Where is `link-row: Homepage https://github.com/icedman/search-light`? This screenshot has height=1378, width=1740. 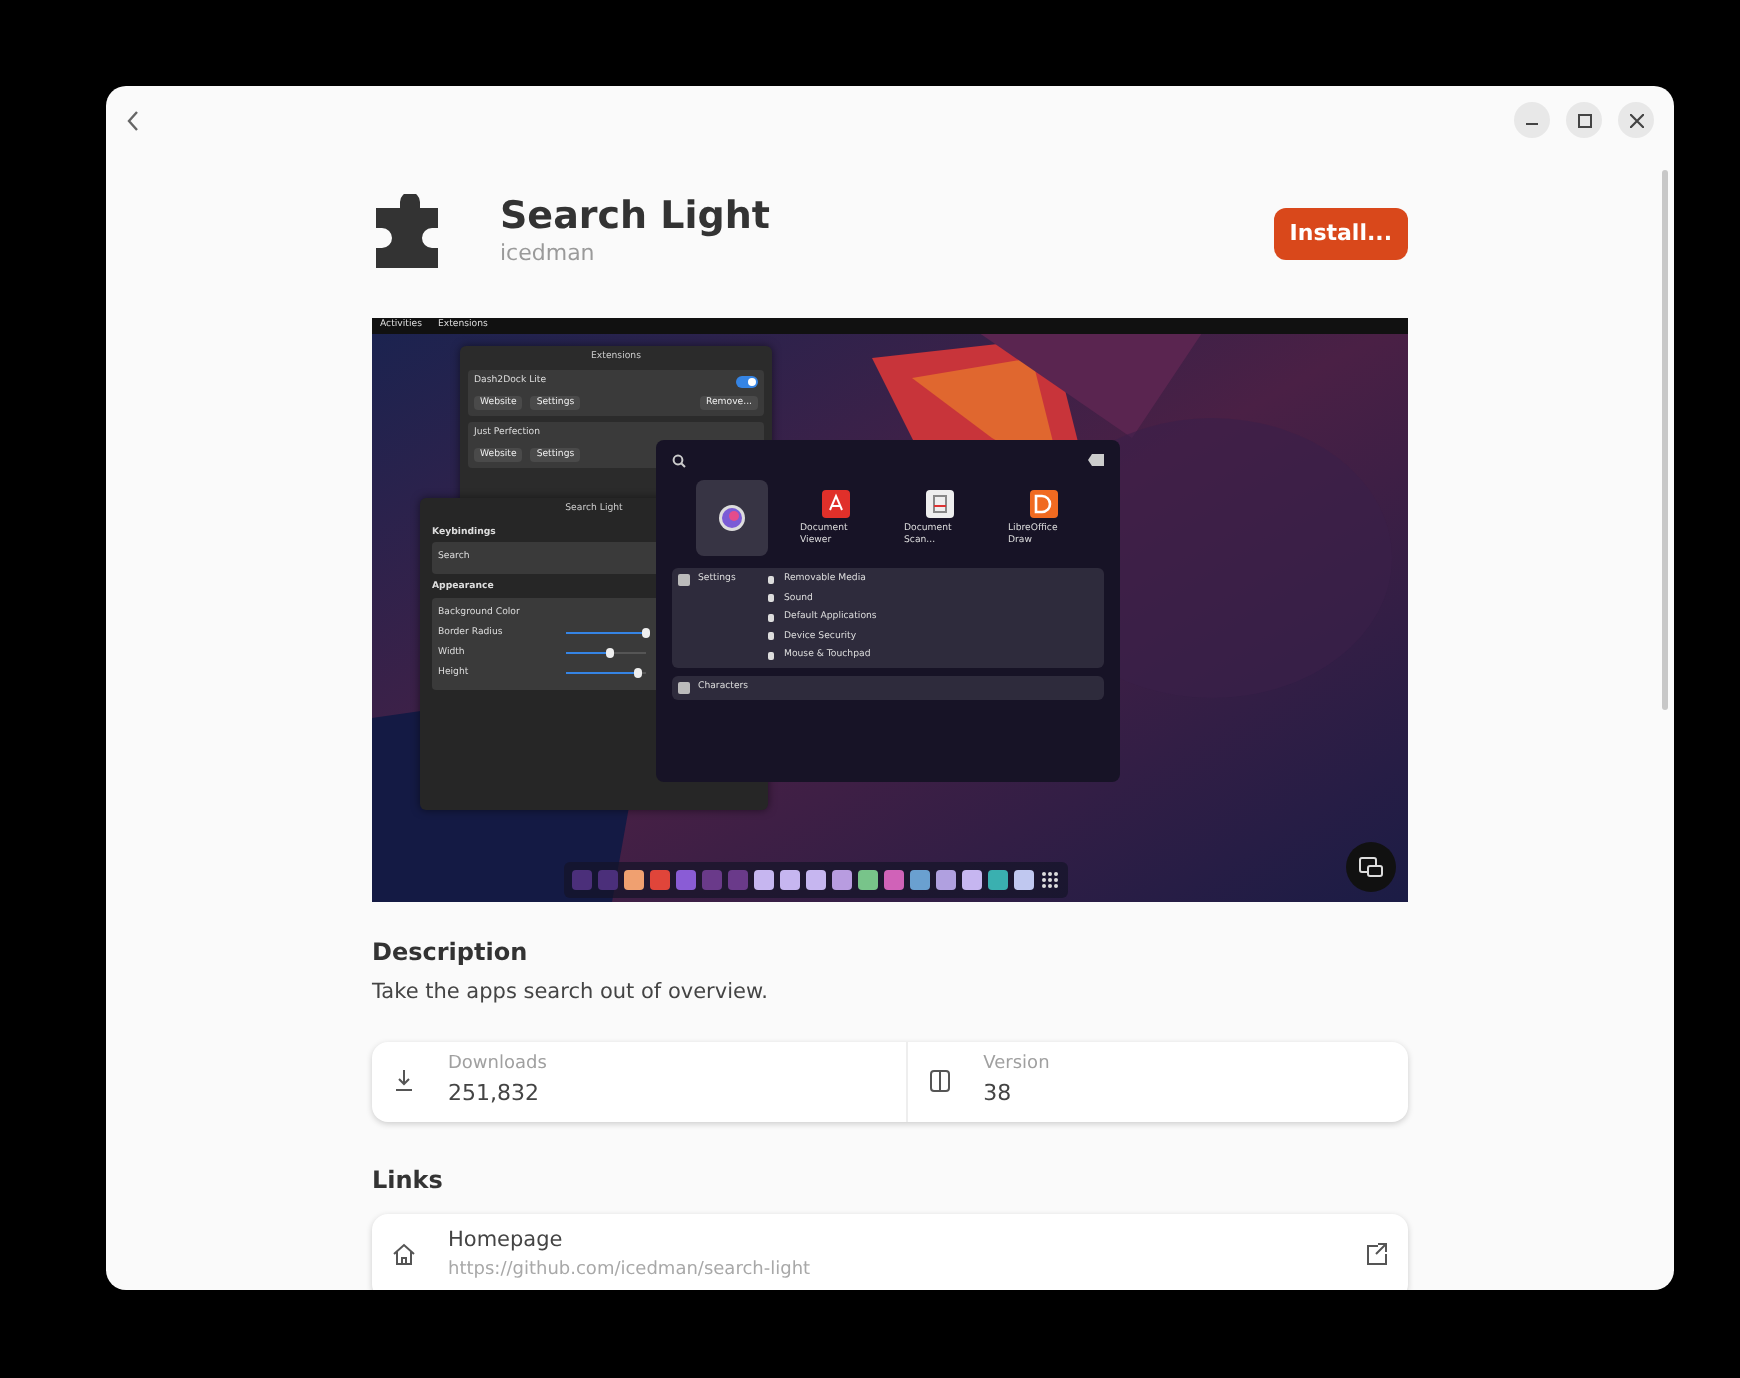
link-row: Homepage https://github.com/icedman/search-light is located at coordinates (890, 1251).